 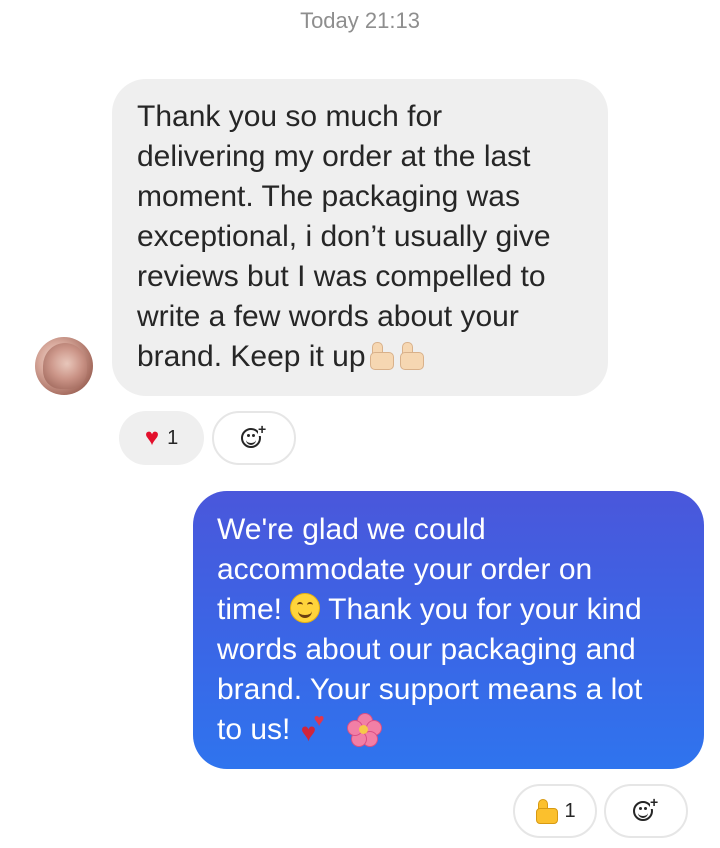 What do you see at coordinates (546, 811) in the screenshot?
I see `thumbs-up-icon` at bounding box center [546, 811].